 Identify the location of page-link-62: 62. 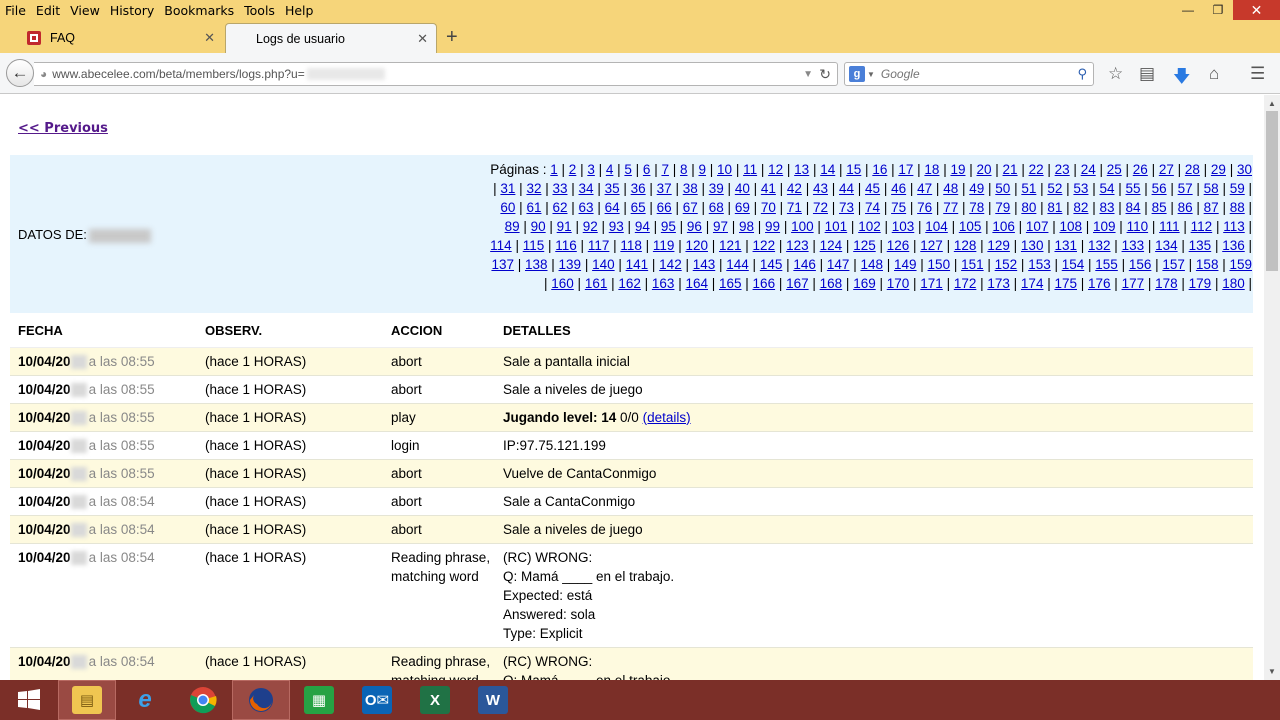
(559, 207).